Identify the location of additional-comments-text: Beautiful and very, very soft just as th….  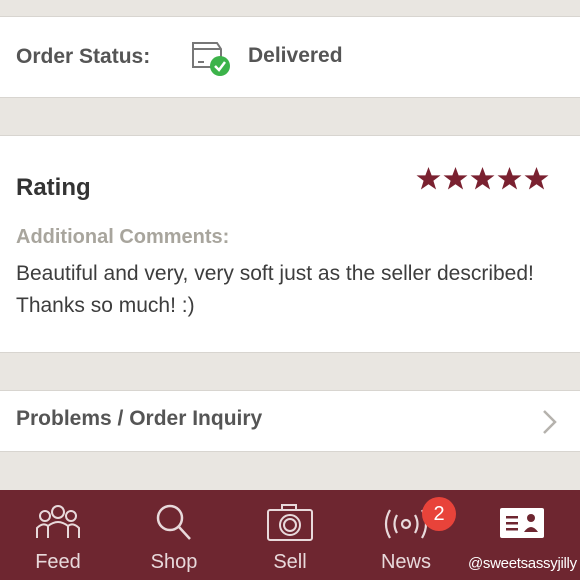
(275, 289).